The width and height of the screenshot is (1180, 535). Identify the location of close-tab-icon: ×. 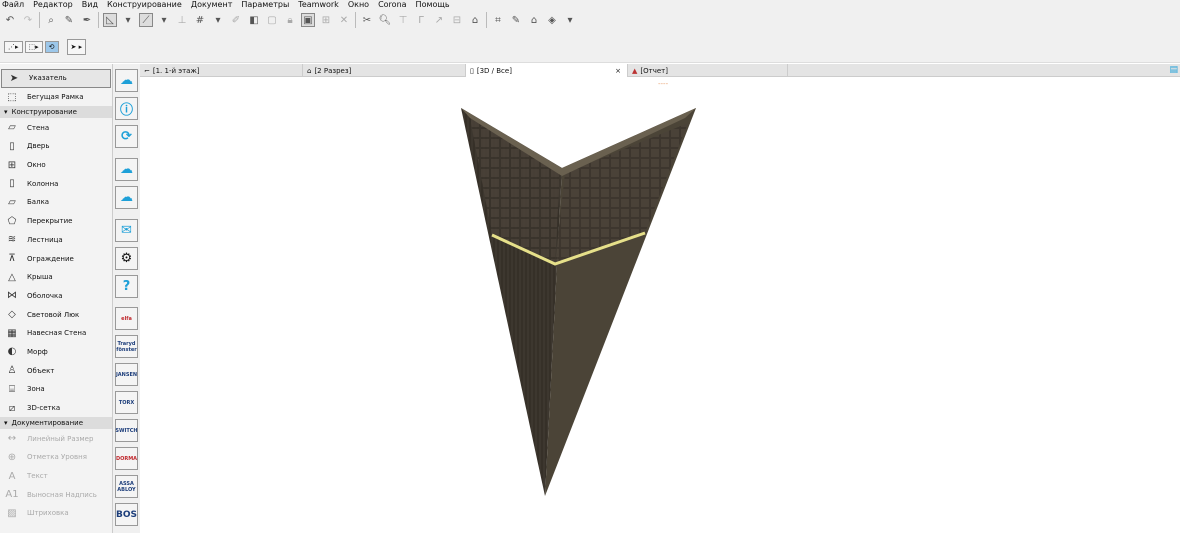
(618, 71).